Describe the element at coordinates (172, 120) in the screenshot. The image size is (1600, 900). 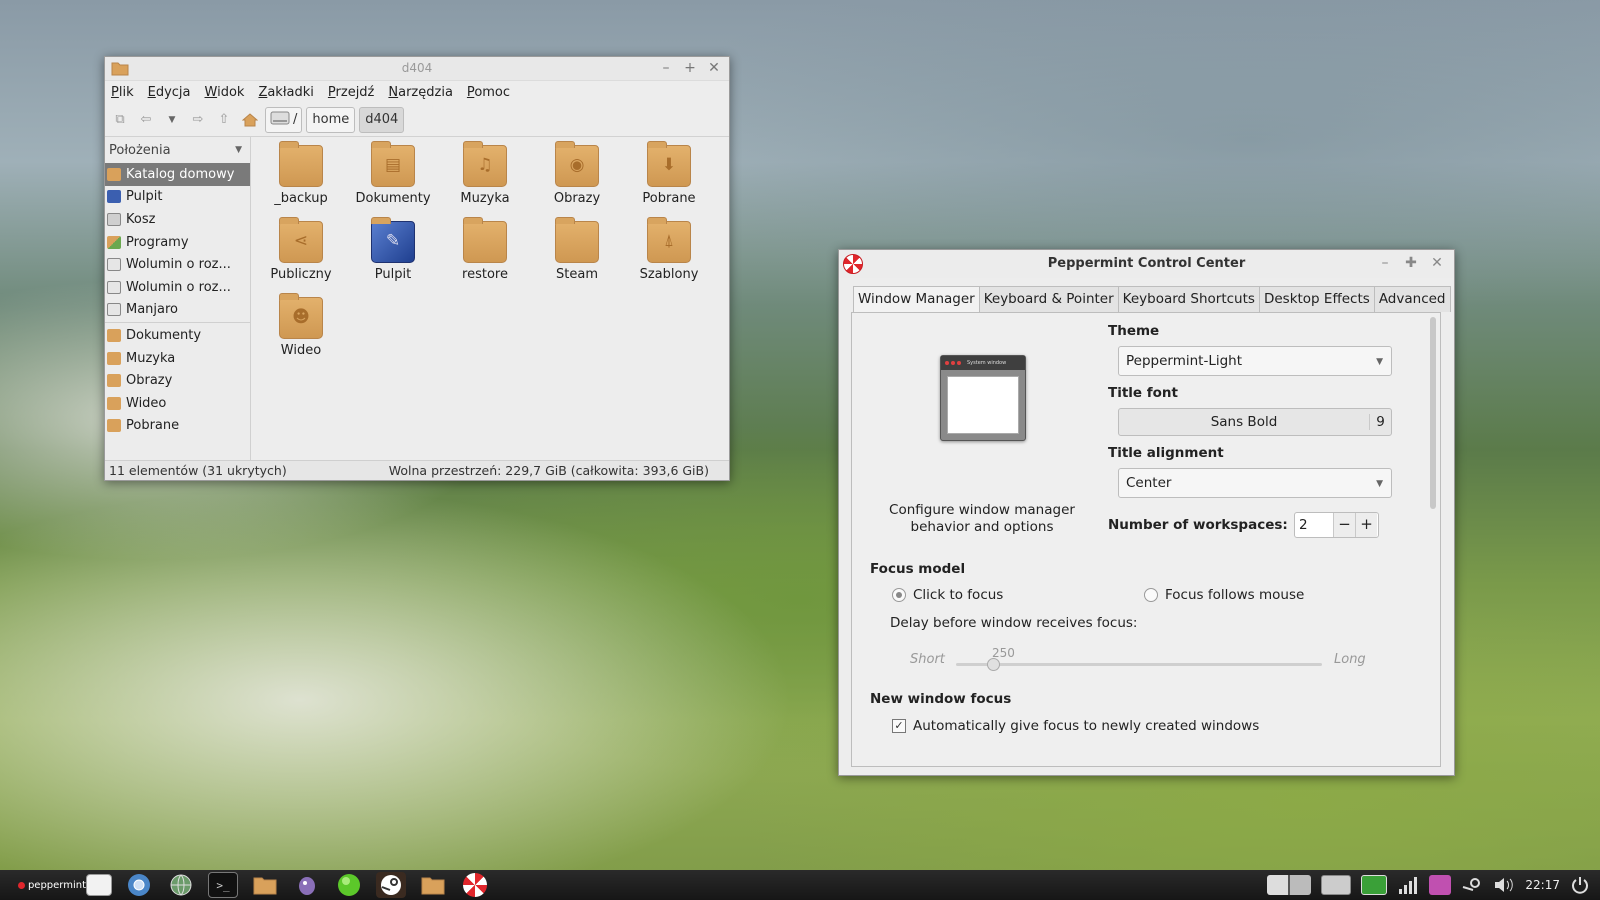
I see `history-dropdown-icon: ▼` at that location.